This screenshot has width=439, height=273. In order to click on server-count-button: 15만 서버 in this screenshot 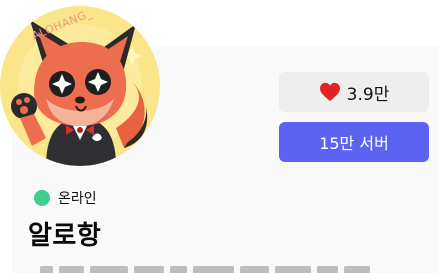, I will do `click(354, 142)`.